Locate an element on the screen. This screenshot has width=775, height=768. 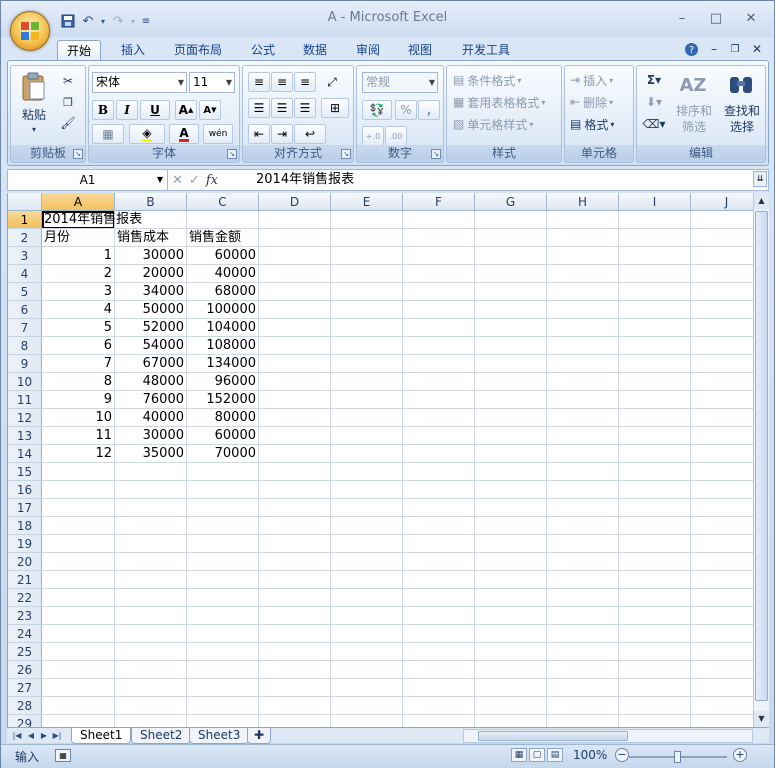
cell-G10 is located at coordinates (511, 382).